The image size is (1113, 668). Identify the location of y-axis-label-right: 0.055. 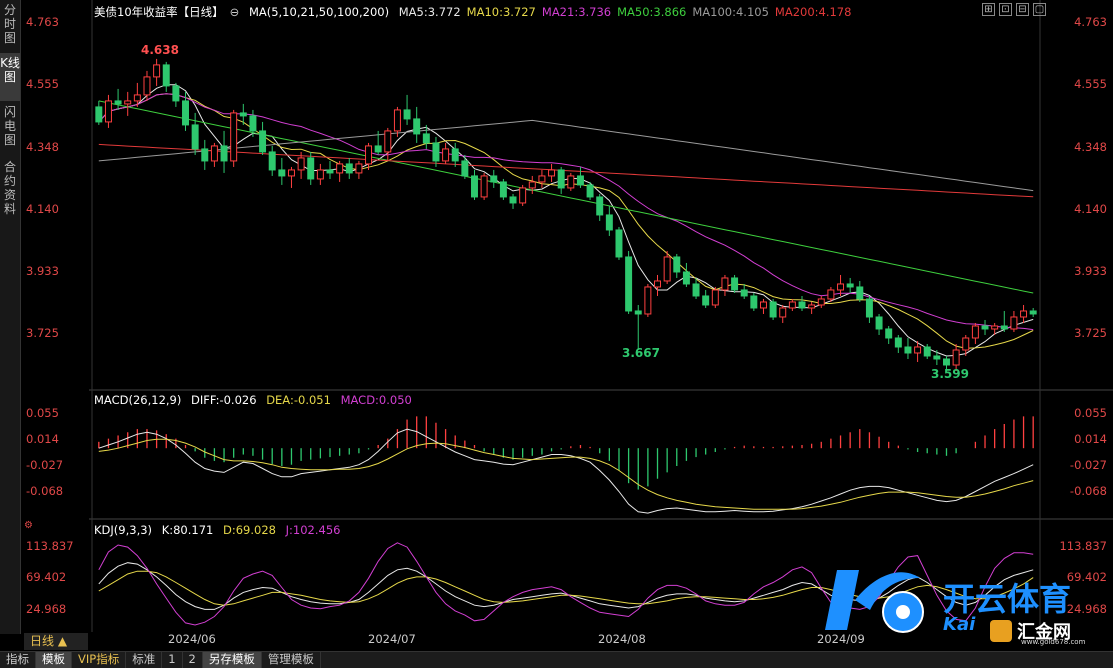
(1090, 413).